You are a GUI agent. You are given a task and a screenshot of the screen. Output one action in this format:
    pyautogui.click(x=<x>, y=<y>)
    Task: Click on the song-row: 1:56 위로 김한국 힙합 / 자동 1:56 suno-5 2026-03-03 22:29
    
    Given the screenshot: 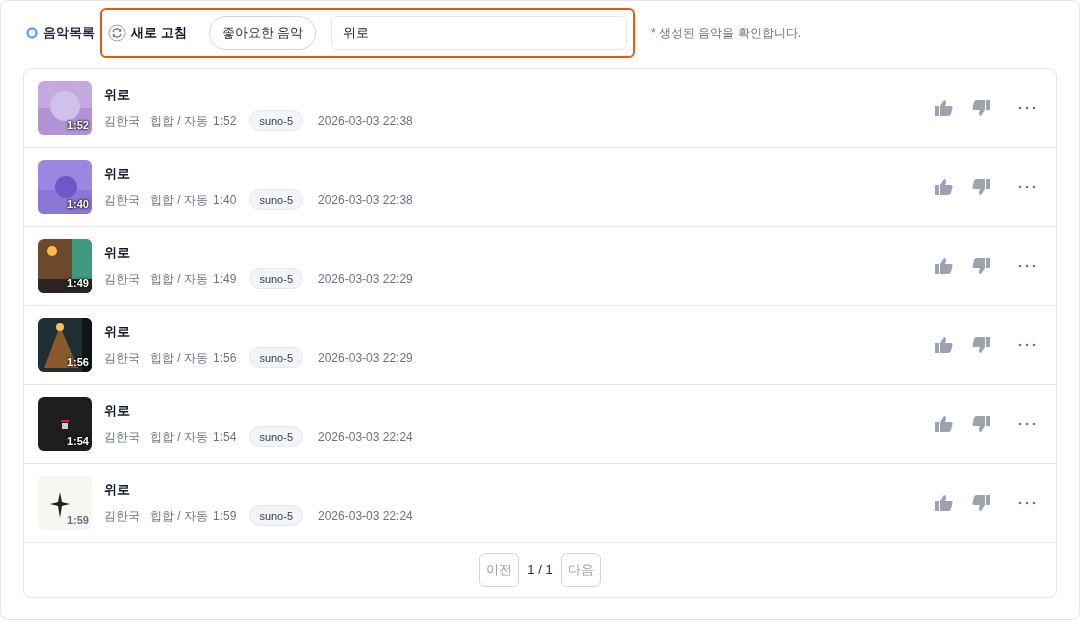 What is the action you would take?
    pyautogui.click(x=540, y=345)
    